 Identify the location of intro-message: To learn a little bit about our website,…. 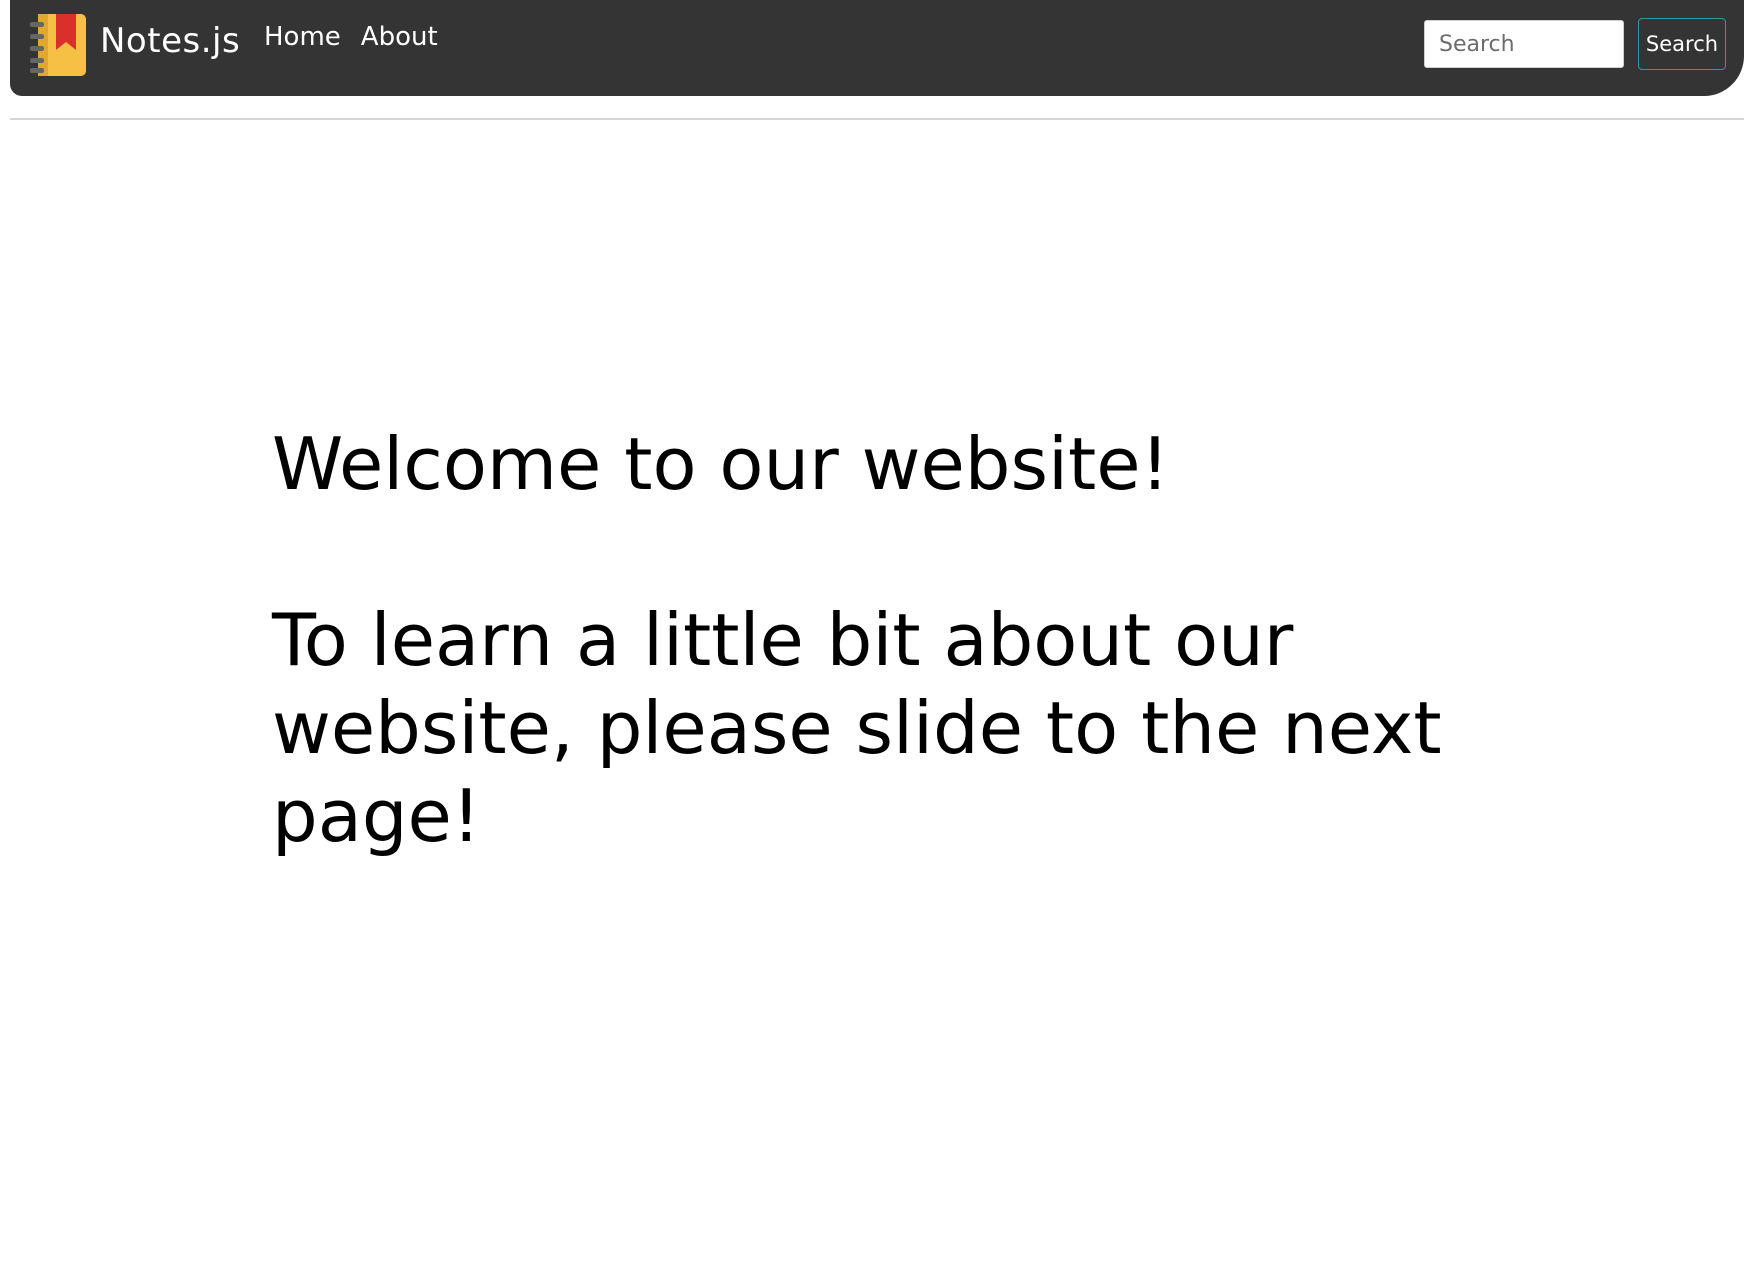
(857, 728).